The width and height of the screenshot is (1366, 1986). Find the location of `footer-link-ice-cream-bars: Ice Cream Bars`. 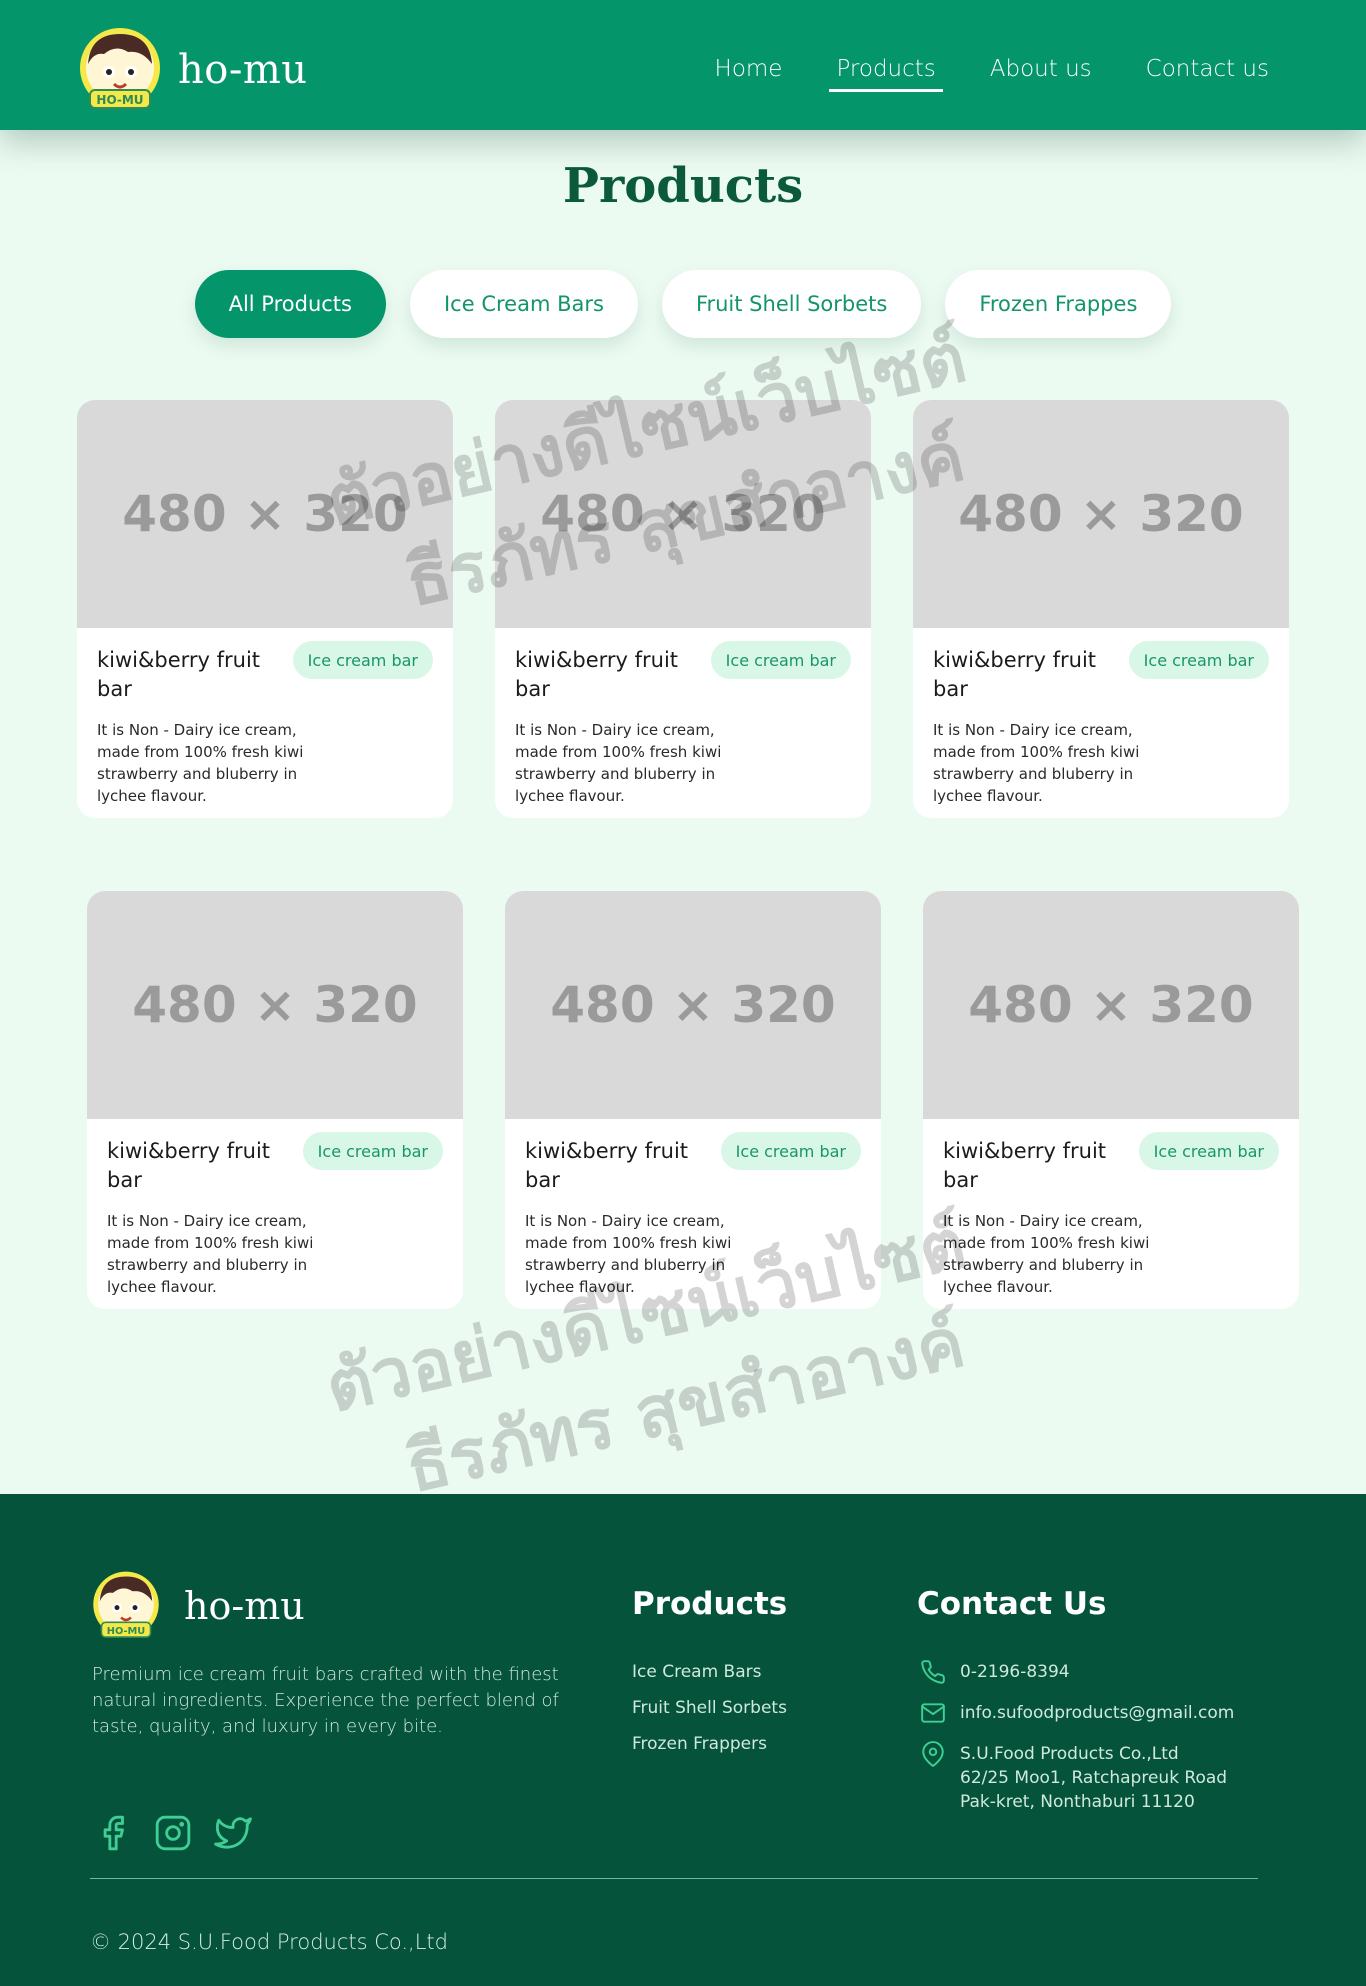

footer-link-ice-cream-bars: Ice Cream Bars is located at coordinates (709, 1672).